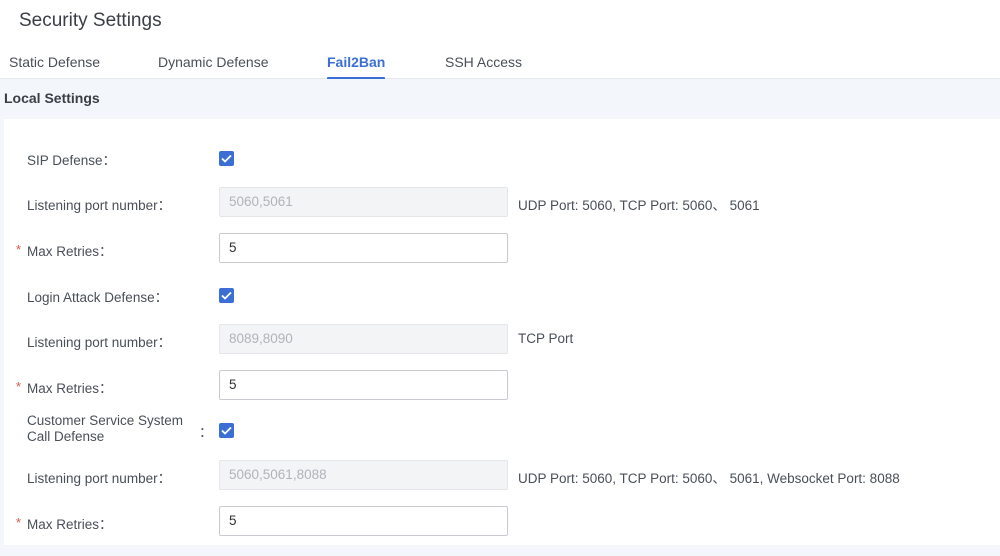 The height and width of the screenshot is (556, 1000). What do you see at coordinates (363, 385) in the screenshot?
I see `login-max-retries-input: 5` at bounding box center [363, 385].